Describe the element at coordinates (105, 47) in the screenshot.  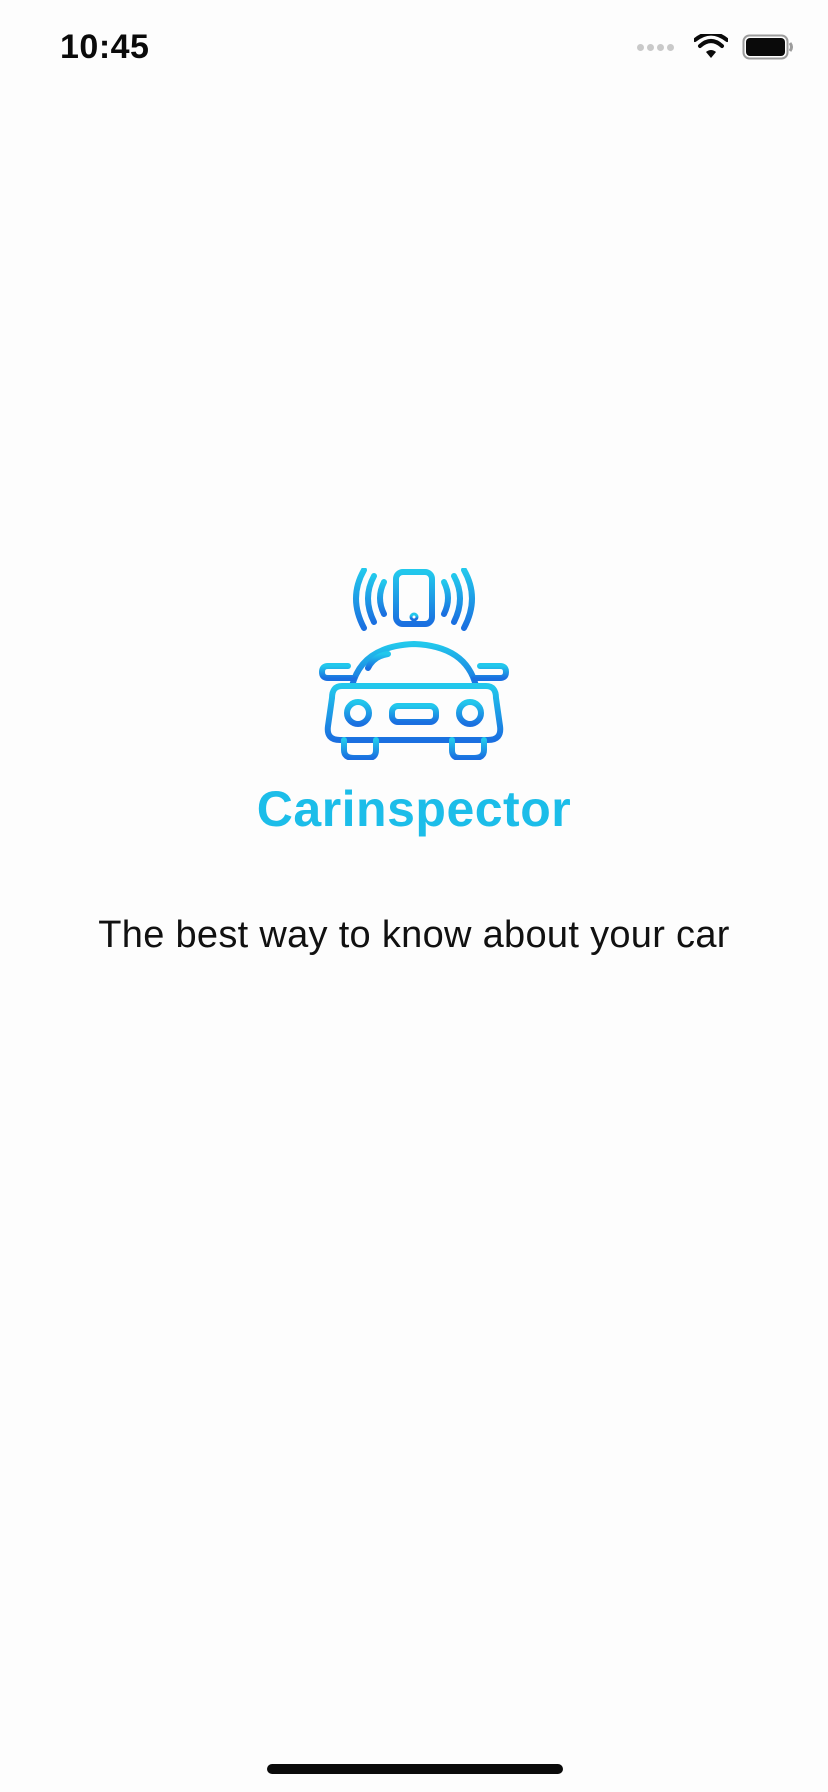
I see `status-time: 10:45` at that location.